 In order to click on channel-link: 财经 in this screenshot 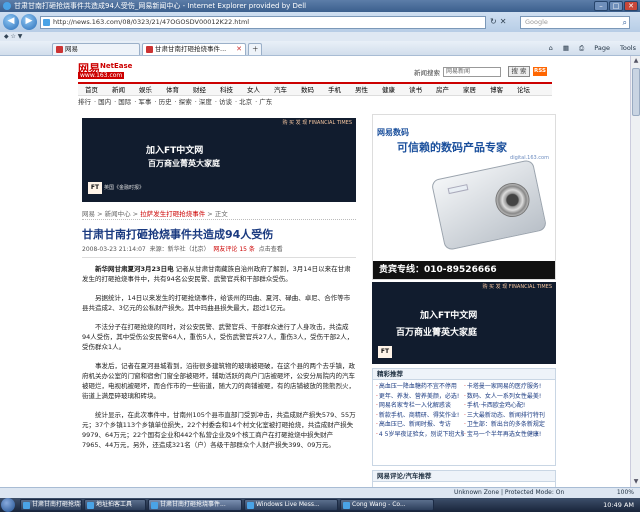, I will do `click(199, 89)`.